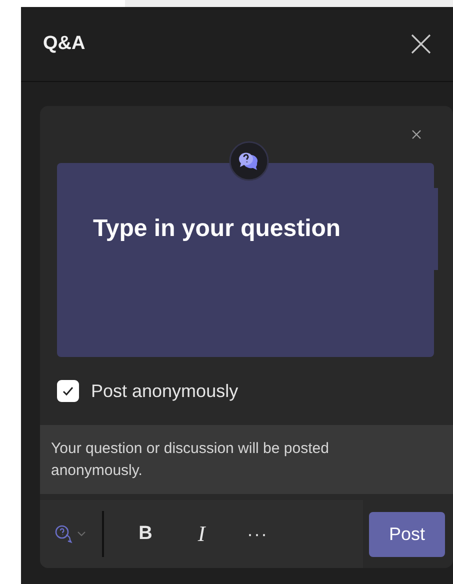 The image size is (453, 584). I want to click on question-bubble-icon, so click(249, 161).